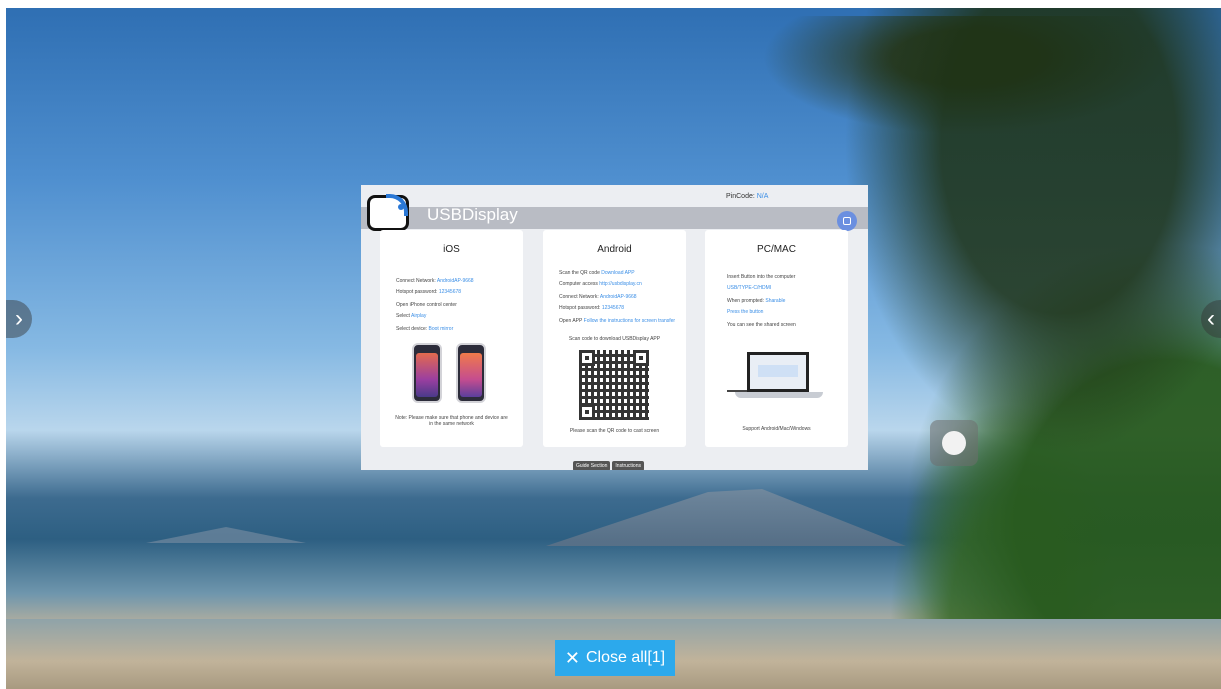 The height and width of the screenshot is (689, 1221). Describe the element at coordinates (597, 273) in the screenshot. I see `android-scan: Scan the QR code Download APP` at that location.